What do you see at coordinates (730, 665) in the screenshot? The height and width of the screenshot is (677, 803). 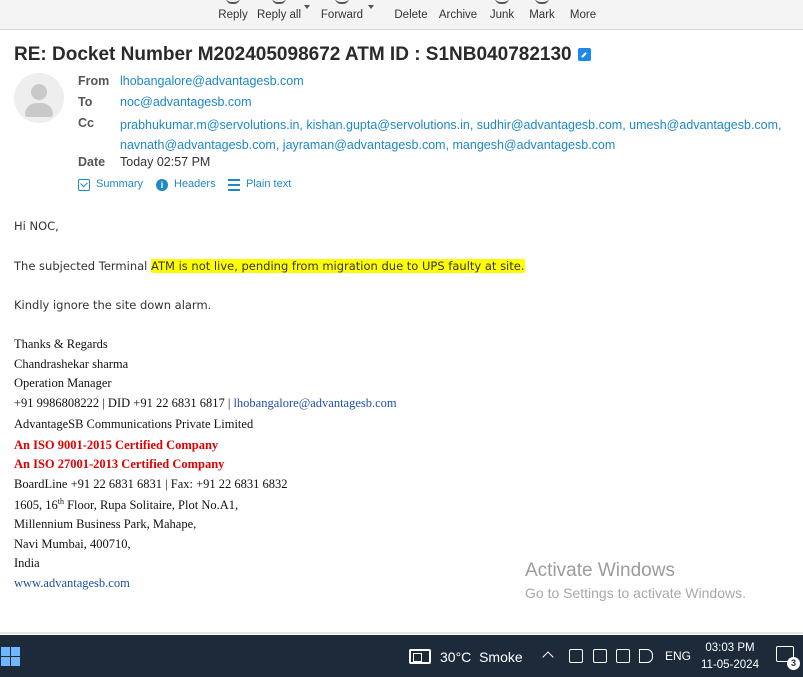 I see `clock-date: 11-05-2024` at bounding box center [730, 665].